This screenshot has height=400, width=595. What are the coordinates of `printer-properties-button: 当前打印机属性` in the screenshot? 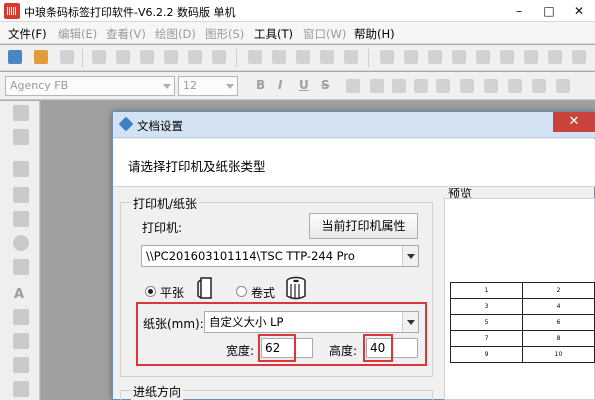 It's located at (363, 226).